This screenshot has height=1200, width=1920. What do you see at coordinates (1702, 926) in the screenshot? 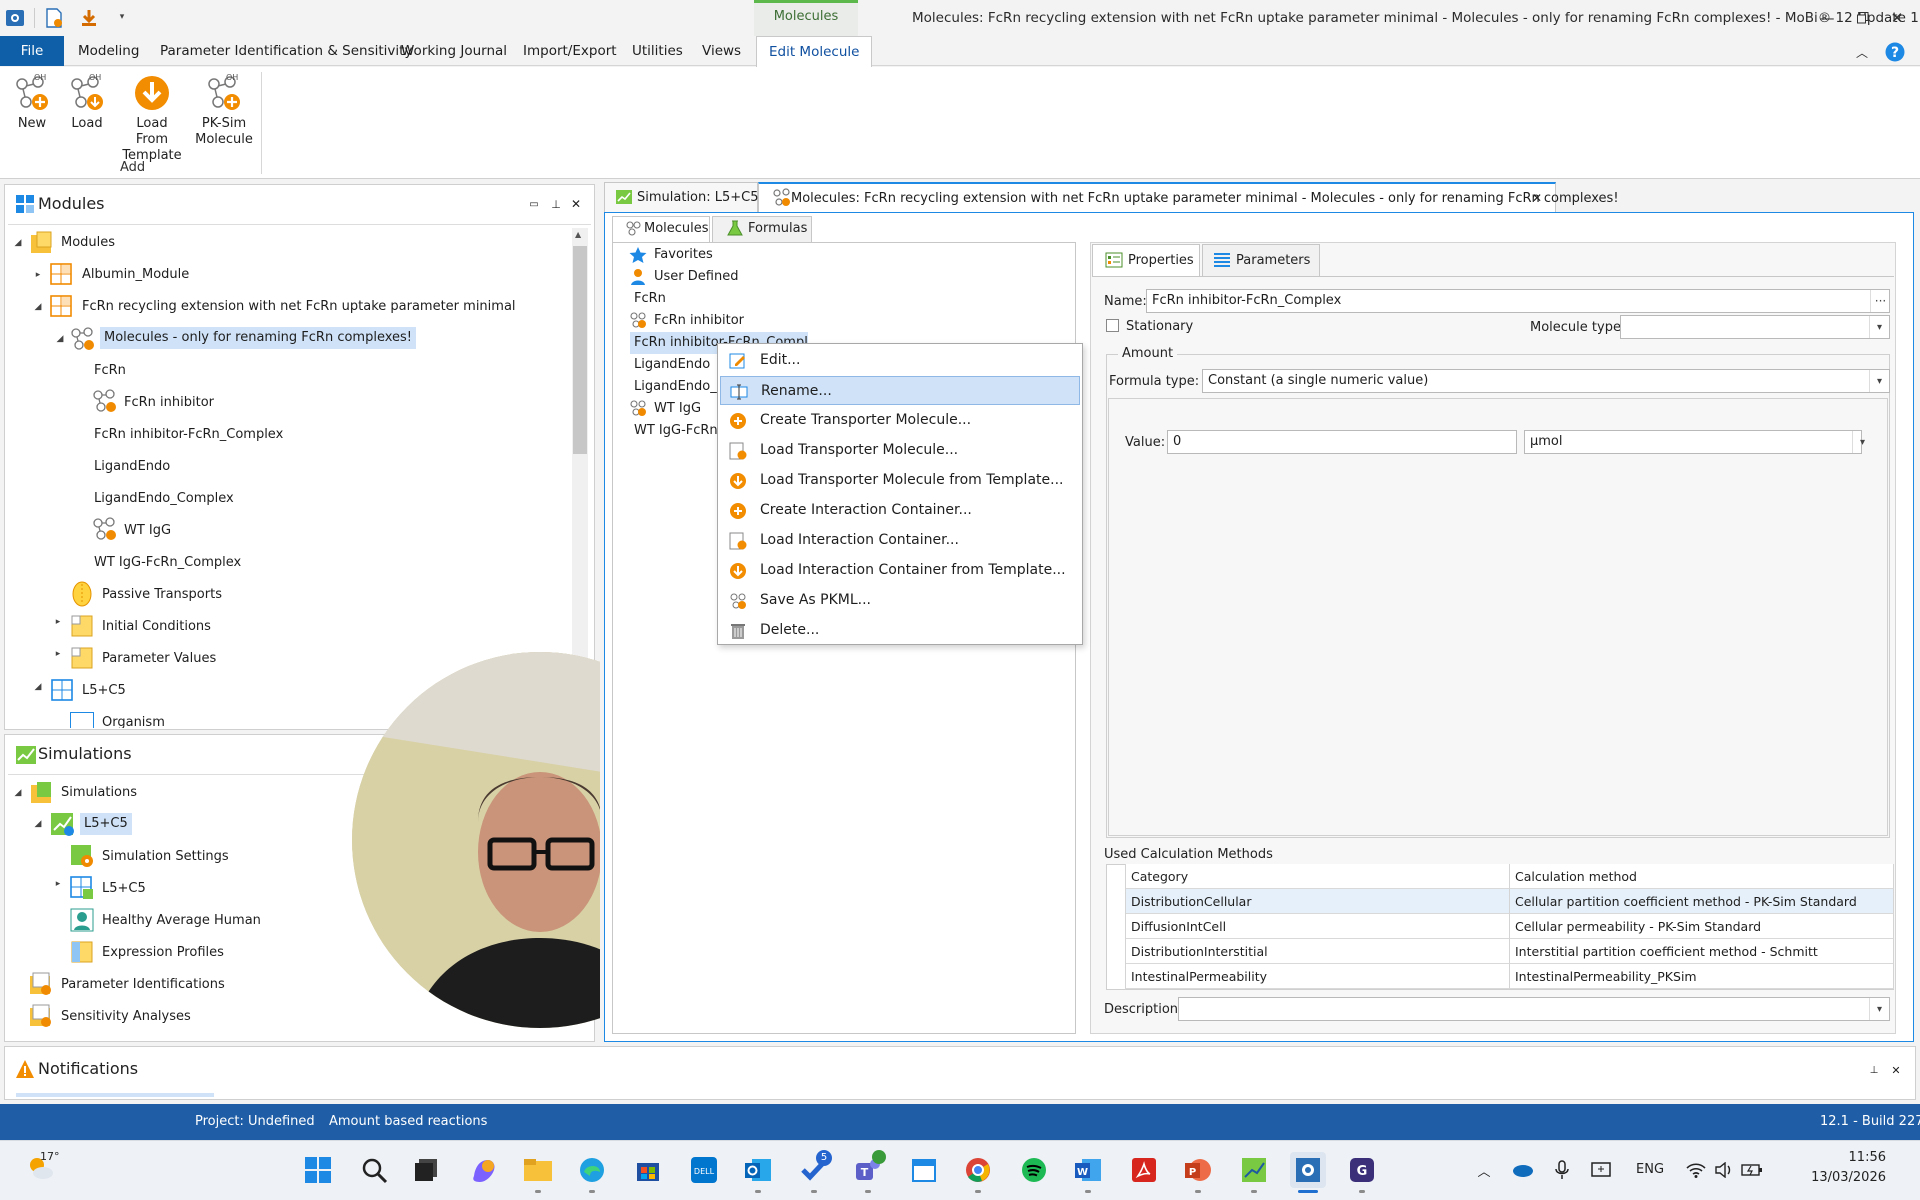
I see `table-row-method: Cellular permeability - PK-Sim Standard` at bounding box center [1702, 926].